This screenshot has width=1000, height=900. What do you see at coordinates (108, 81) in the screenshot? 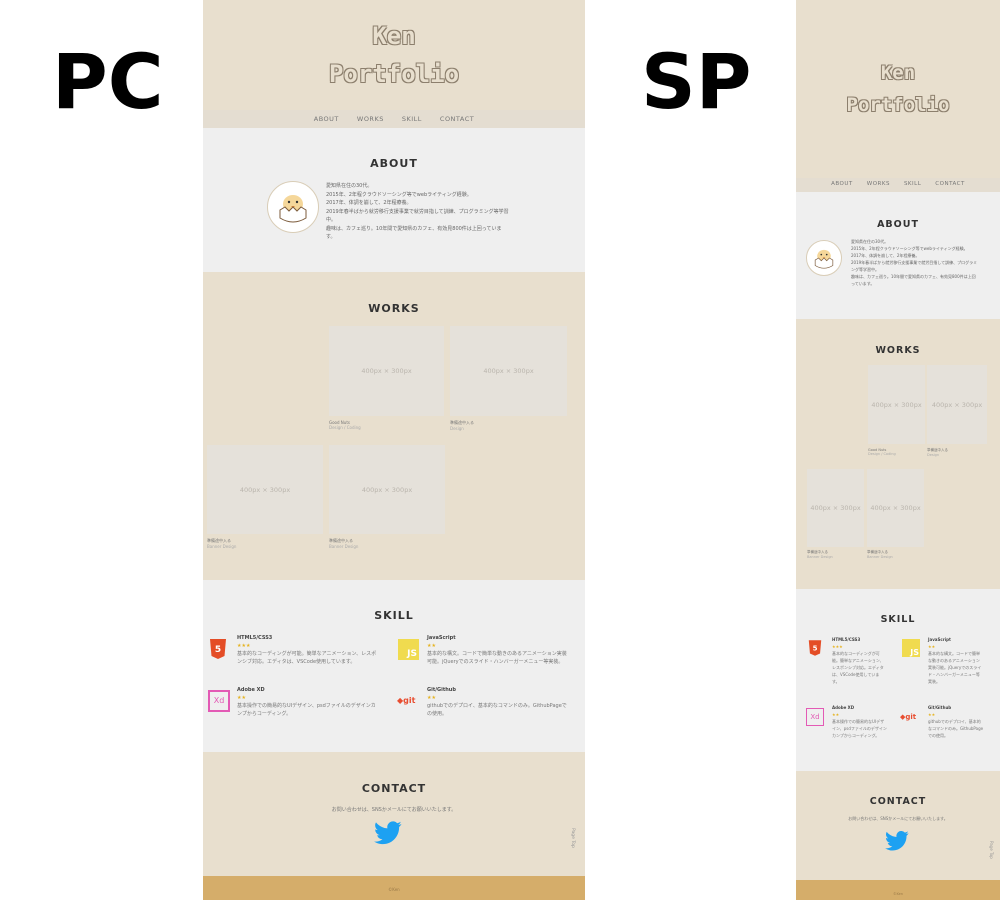
I see `pc-label: PC` at bounding box center [108, 81].